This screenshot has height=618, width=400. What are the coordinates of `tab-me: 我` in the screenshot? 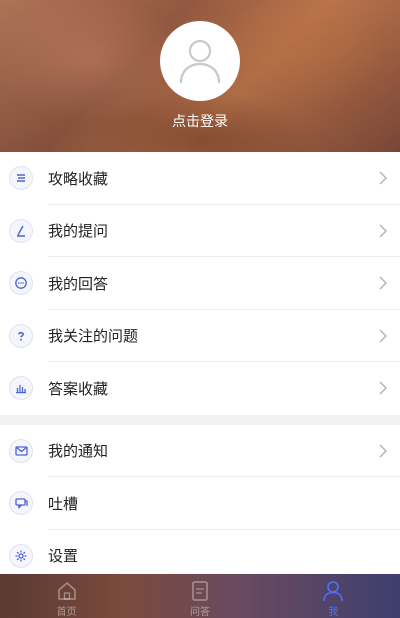 It's located at (333, 596).